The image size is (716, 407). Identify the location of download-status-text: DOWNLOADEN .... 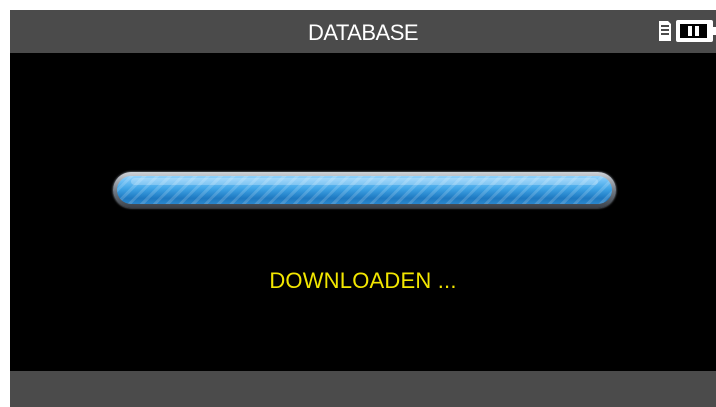
(363, 280).